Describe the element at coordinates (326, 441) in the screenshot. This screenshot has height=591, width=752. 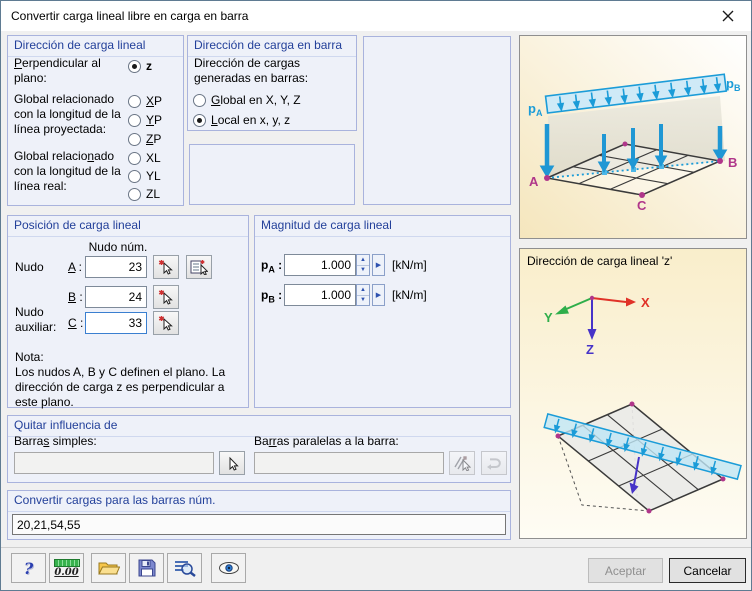
I see `barras-paralelas-label: Barras paralelas a la barra:` at that location.